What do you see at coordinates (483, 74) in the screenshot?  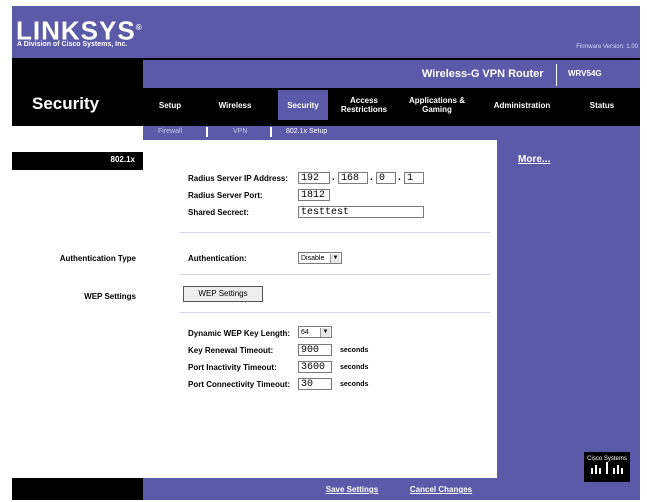 I see `product-name: Wireless-G VPN Router` at bounding box center [483, 74].